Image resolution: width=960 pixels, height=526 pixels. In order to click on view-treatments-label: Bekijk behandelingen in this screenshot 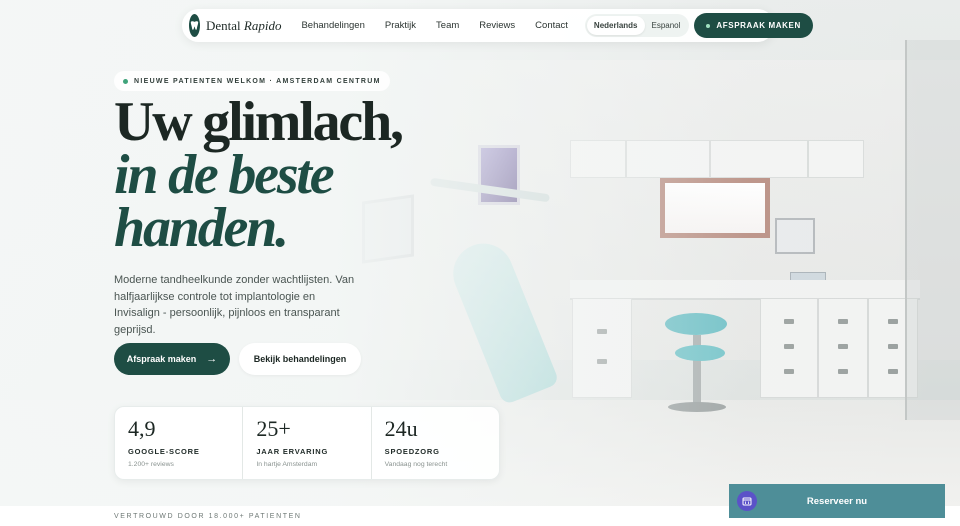, I will do `click(300, 359)`.